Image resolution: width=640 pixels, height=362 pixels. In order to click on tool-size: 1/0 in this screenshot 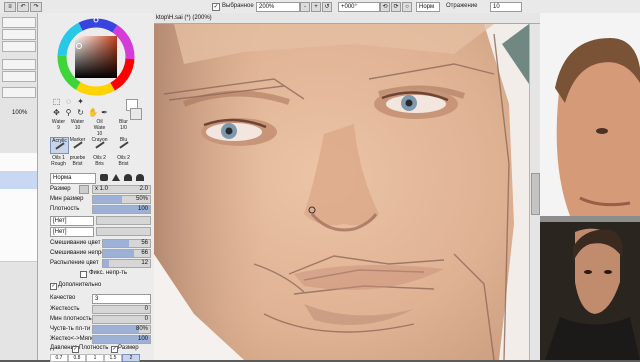, I will do `click(123, 128)`.